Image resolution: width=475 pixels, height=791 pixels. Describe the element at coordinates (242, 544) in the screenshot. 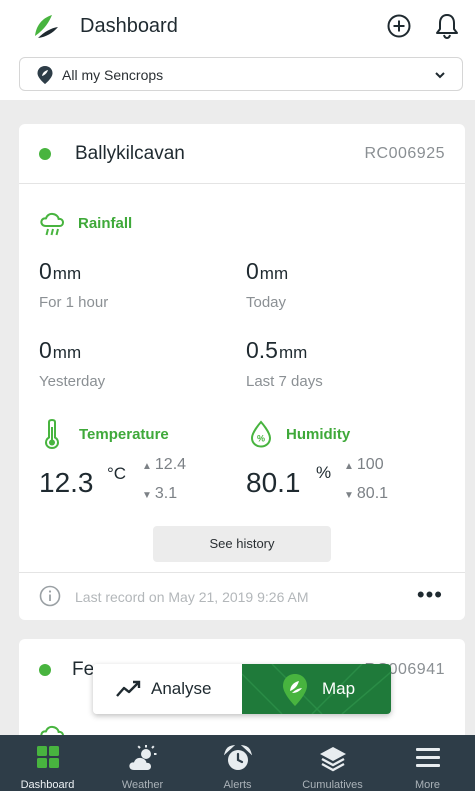

I see `see-history-button: See history` at that location.